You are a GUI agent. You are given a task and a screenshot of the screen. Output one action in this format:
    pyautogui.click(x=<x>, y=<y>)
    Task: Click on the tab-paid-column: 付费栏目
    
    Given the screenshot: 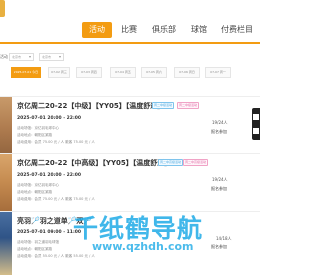 What is the action you would take?
    pyautogui.click(x=237, y=30)
    